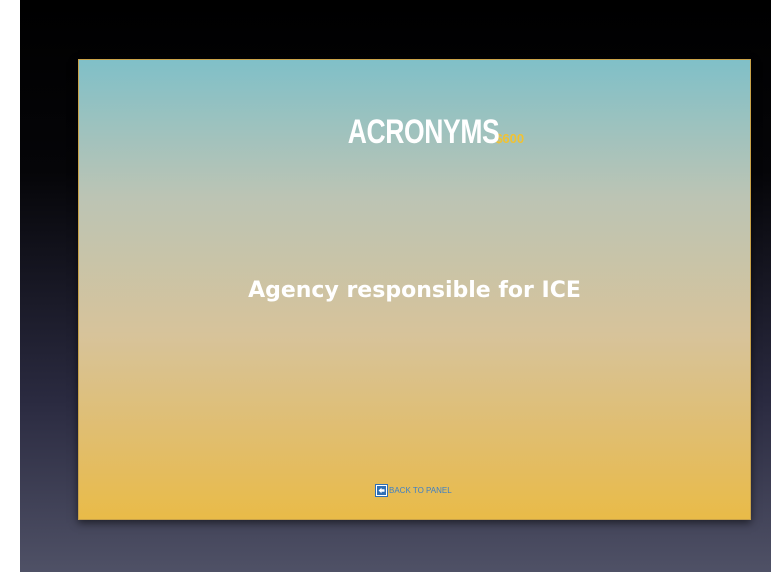 The height and width of the screenshot is (572, 771). I want to click on back-to-panel-label: BACK TO PANEL, so click(420, 490).